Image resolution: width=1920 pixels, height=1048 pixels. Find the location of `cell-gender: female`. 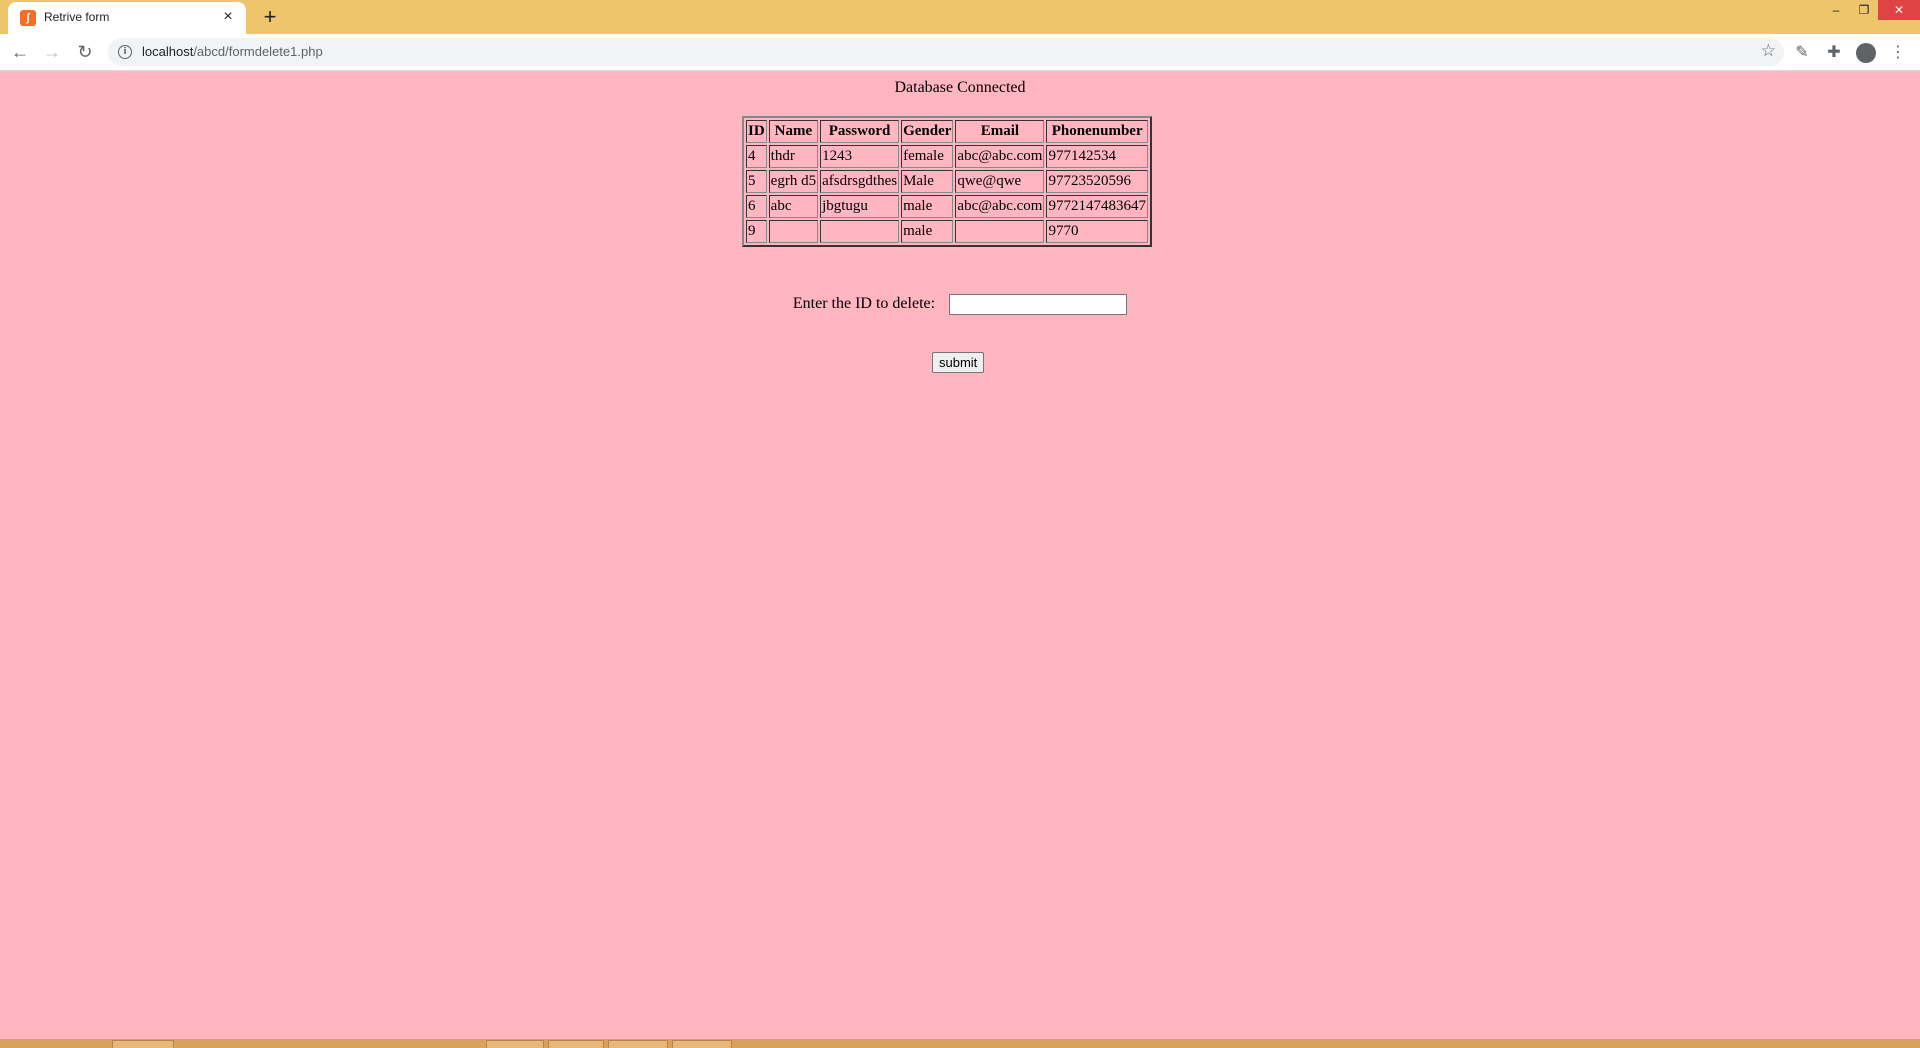

cell-gender: female is located at coordinates (927, 156).